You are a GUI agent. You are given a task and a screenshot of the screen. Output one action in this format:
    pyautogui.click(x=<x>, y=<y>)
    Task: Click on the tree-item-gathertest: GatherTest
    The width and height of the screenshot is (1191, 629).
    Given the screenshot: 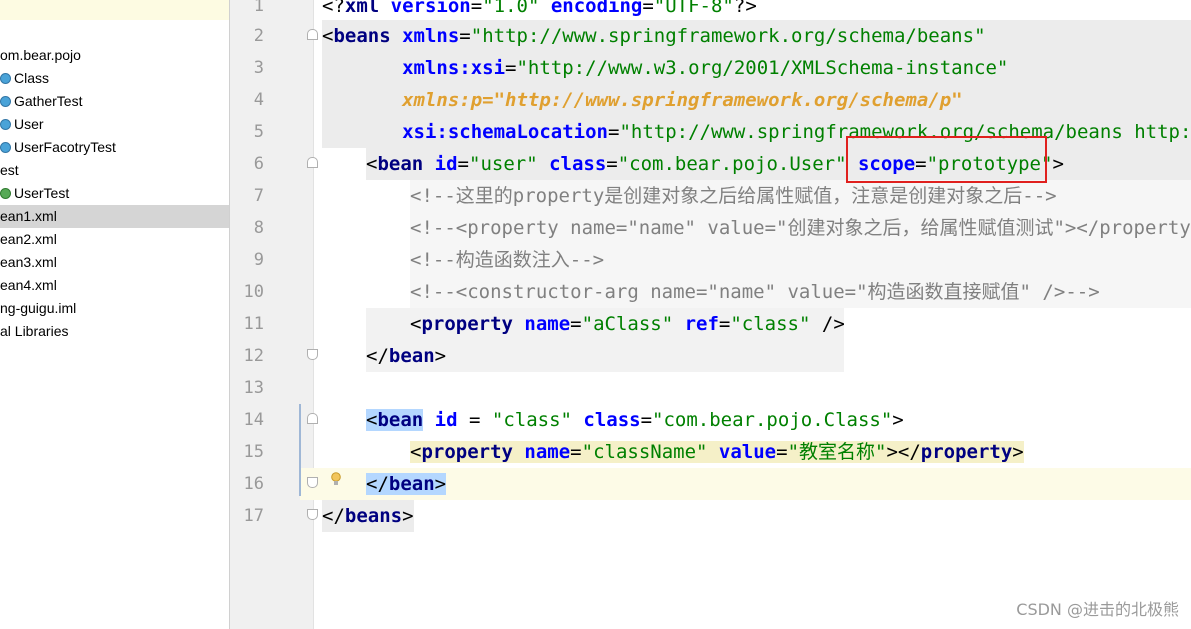 What is the action you would take?
    pyautogui.click(x=114, y=101)
    